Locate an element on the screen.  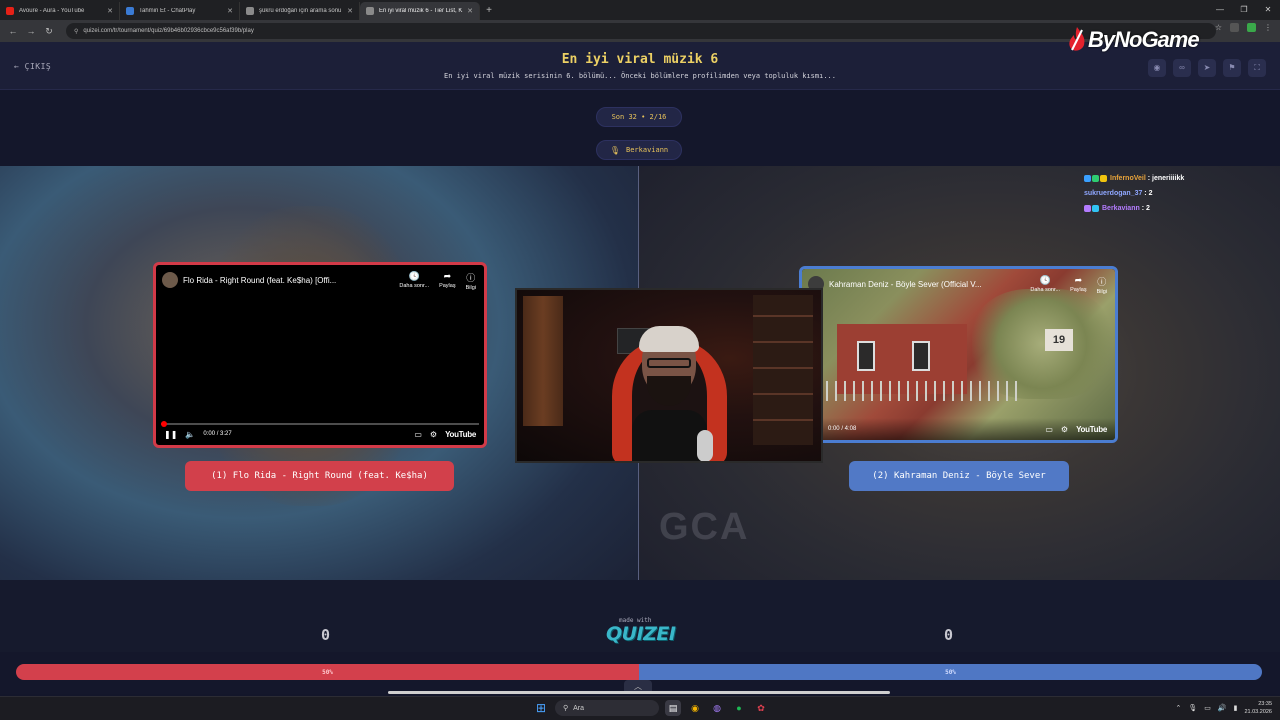
eye-icon: ◉ is located at coordinates (1157, 68).